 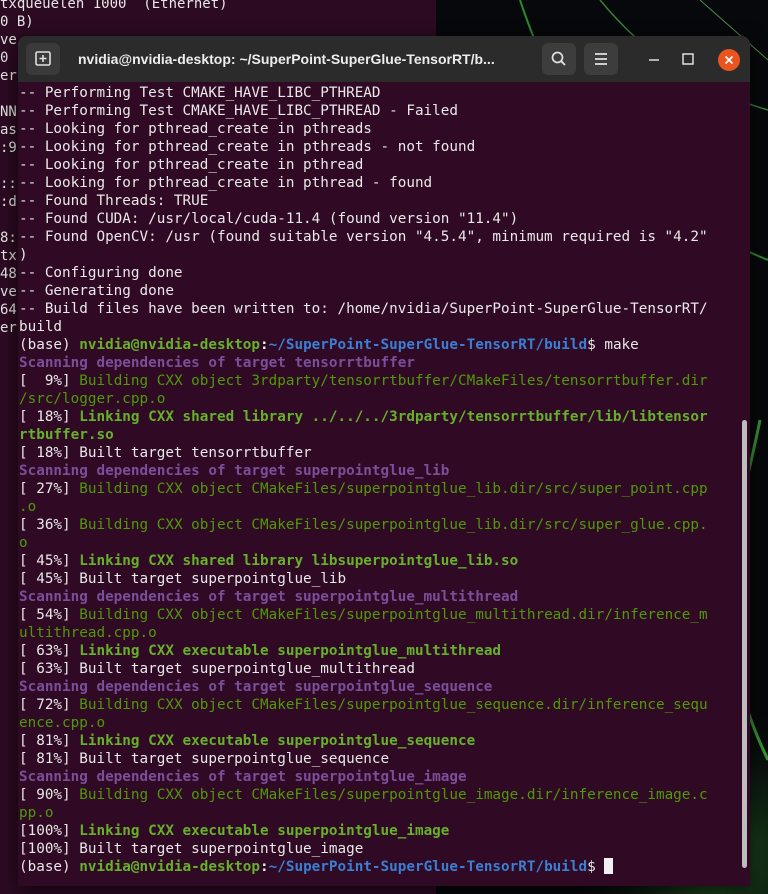 What do you see at coordinates (43, 59) in the screenshot?
I see `new-tab-button` at bounding box center [43, 59].